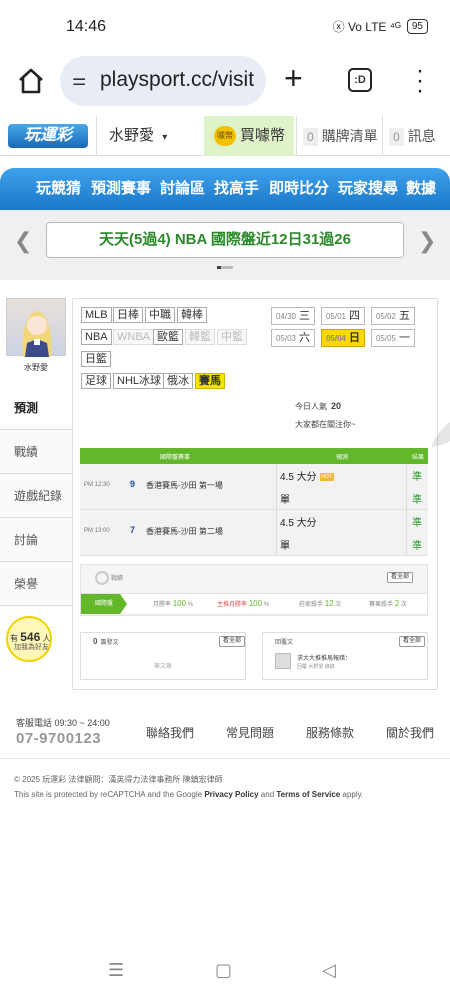  What do you see at coordinates (396, 137) in the screenshot?
I see `msg-count: 0` at bounding box center [396, 137].